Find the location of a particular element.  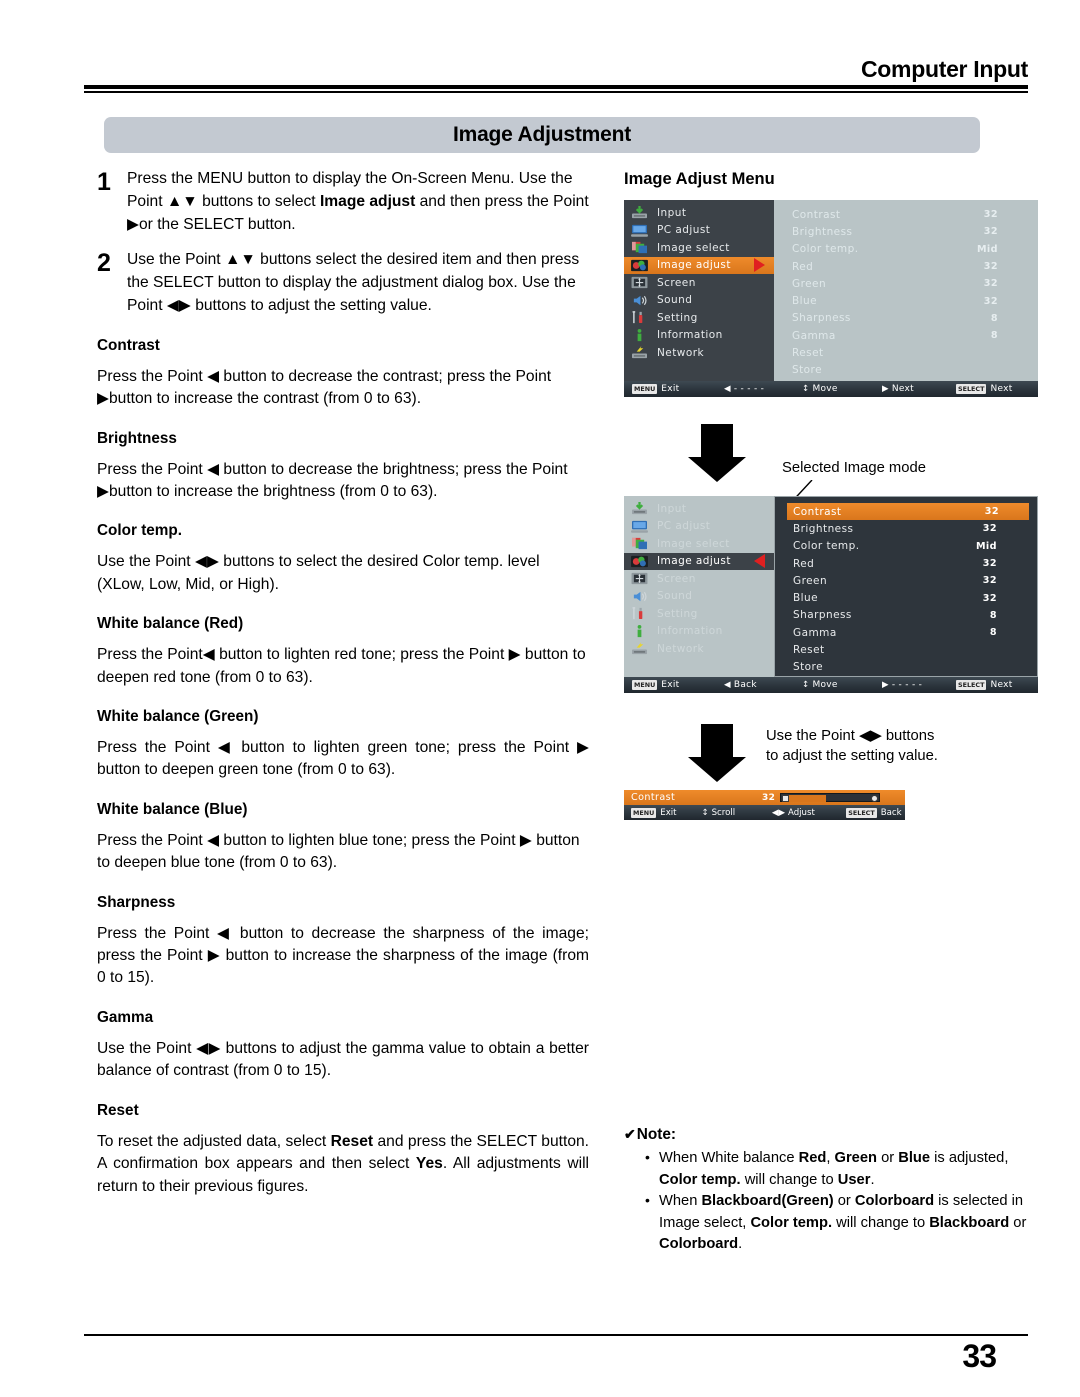

osd-status-item: ◀▶ Adjust is located at coordinates (809, 813).